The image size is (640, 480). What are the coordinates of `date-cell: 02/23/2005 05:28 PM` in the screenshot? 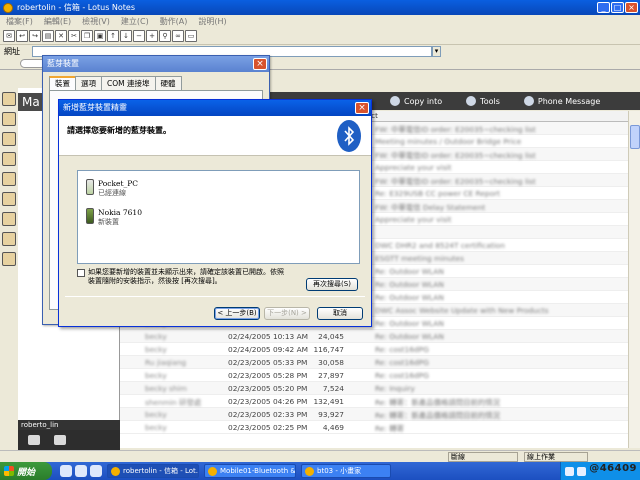 It's located at (268, 375).